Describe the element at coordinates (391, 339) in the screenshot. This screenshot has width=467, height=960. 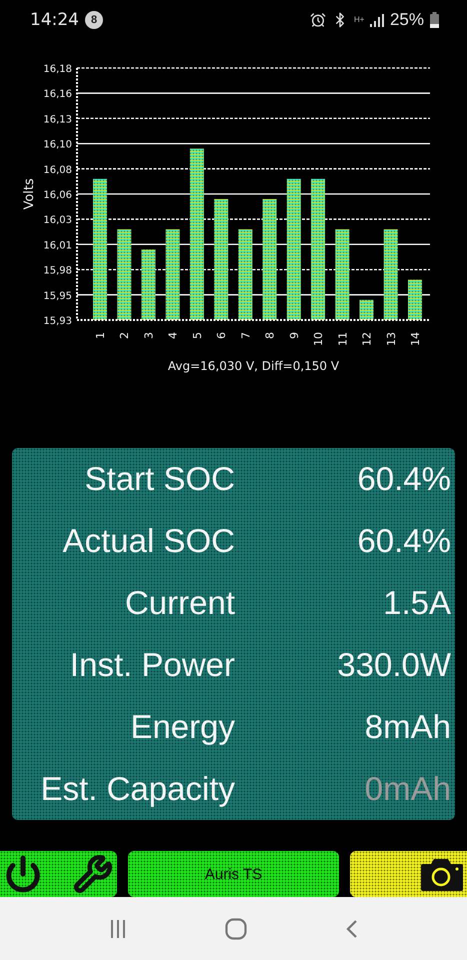
I see `x-tick-label: 13` at that location.